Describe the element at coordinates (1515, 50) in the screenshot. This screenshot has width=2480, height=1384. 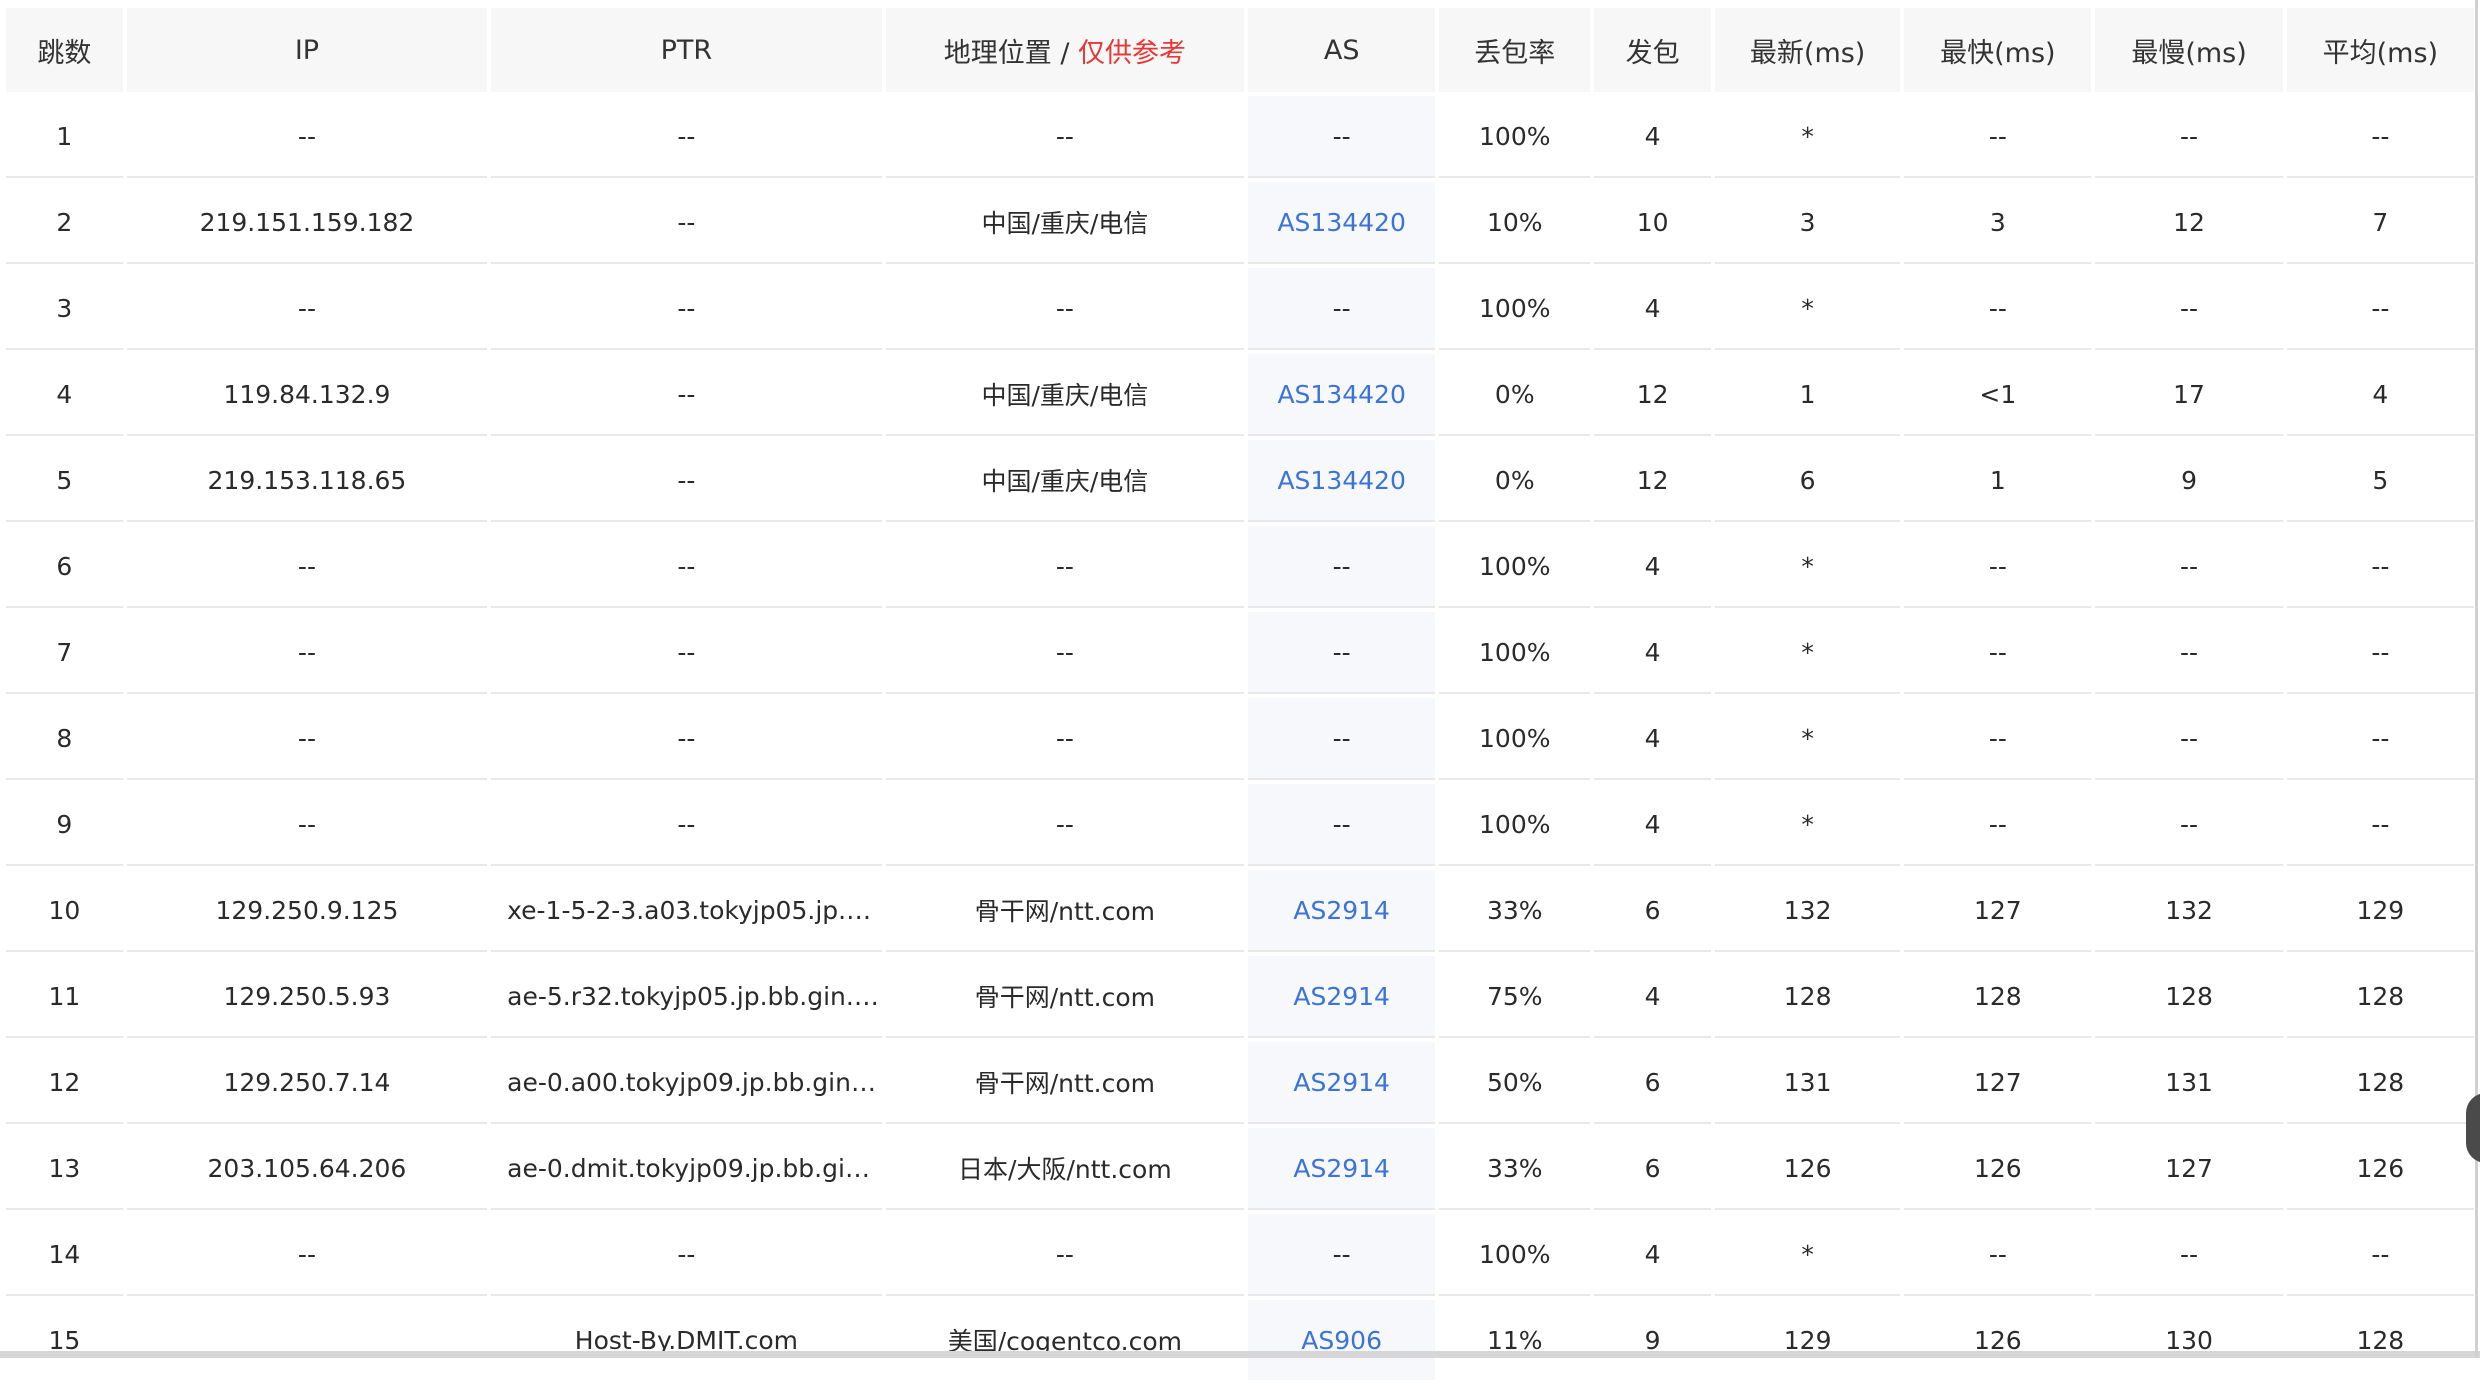
I see `header-loss: 丢包率` at that location.